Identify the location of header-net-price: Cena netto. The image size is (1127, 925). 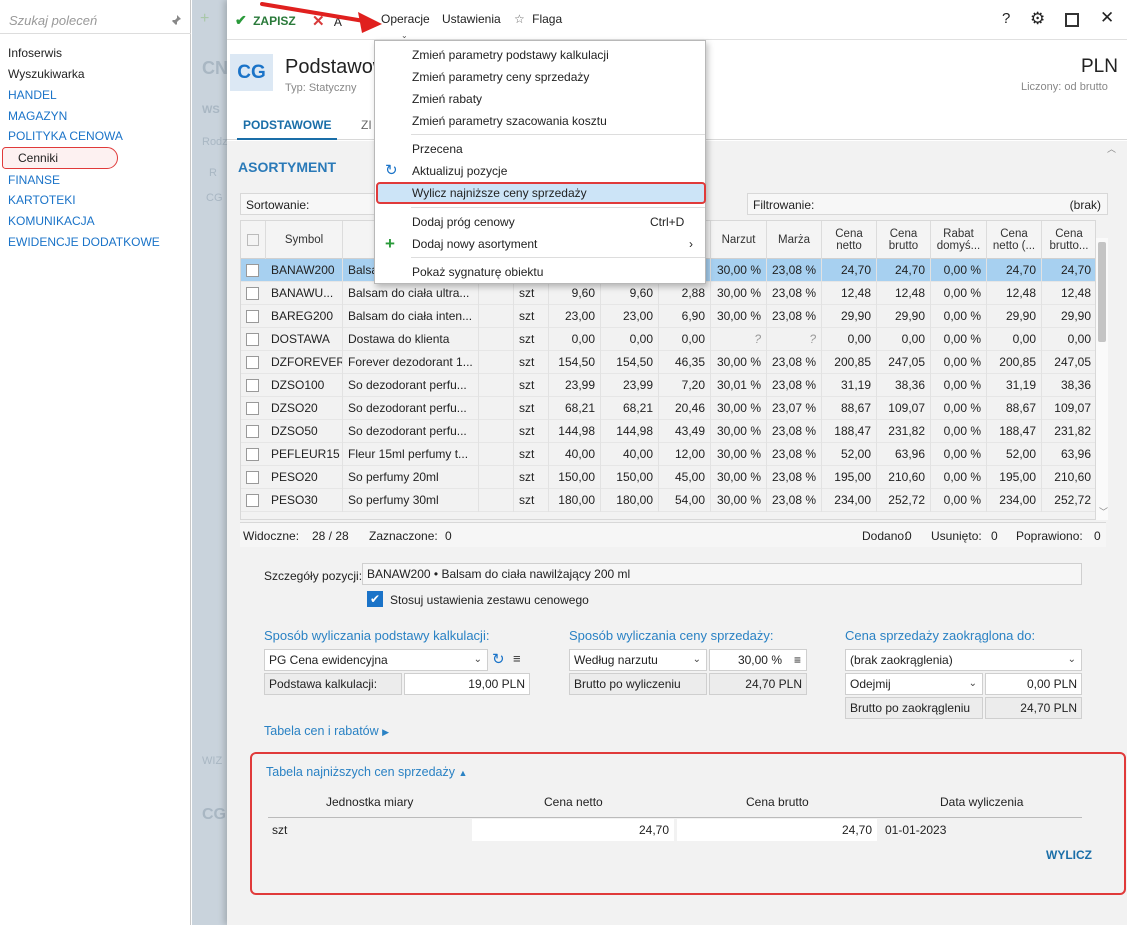
(849, 240).